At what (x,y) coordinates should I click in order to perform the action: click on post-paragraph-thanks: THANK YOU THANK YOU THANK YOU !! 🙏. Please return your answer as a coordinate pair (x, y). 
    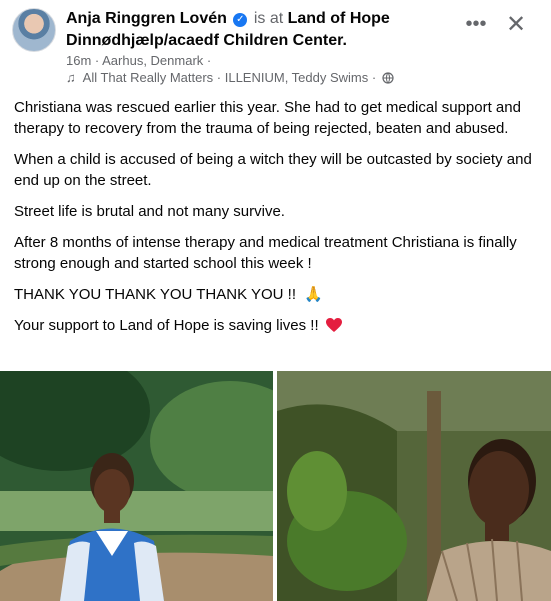
    Looking at the image, I should click on (278, 294).